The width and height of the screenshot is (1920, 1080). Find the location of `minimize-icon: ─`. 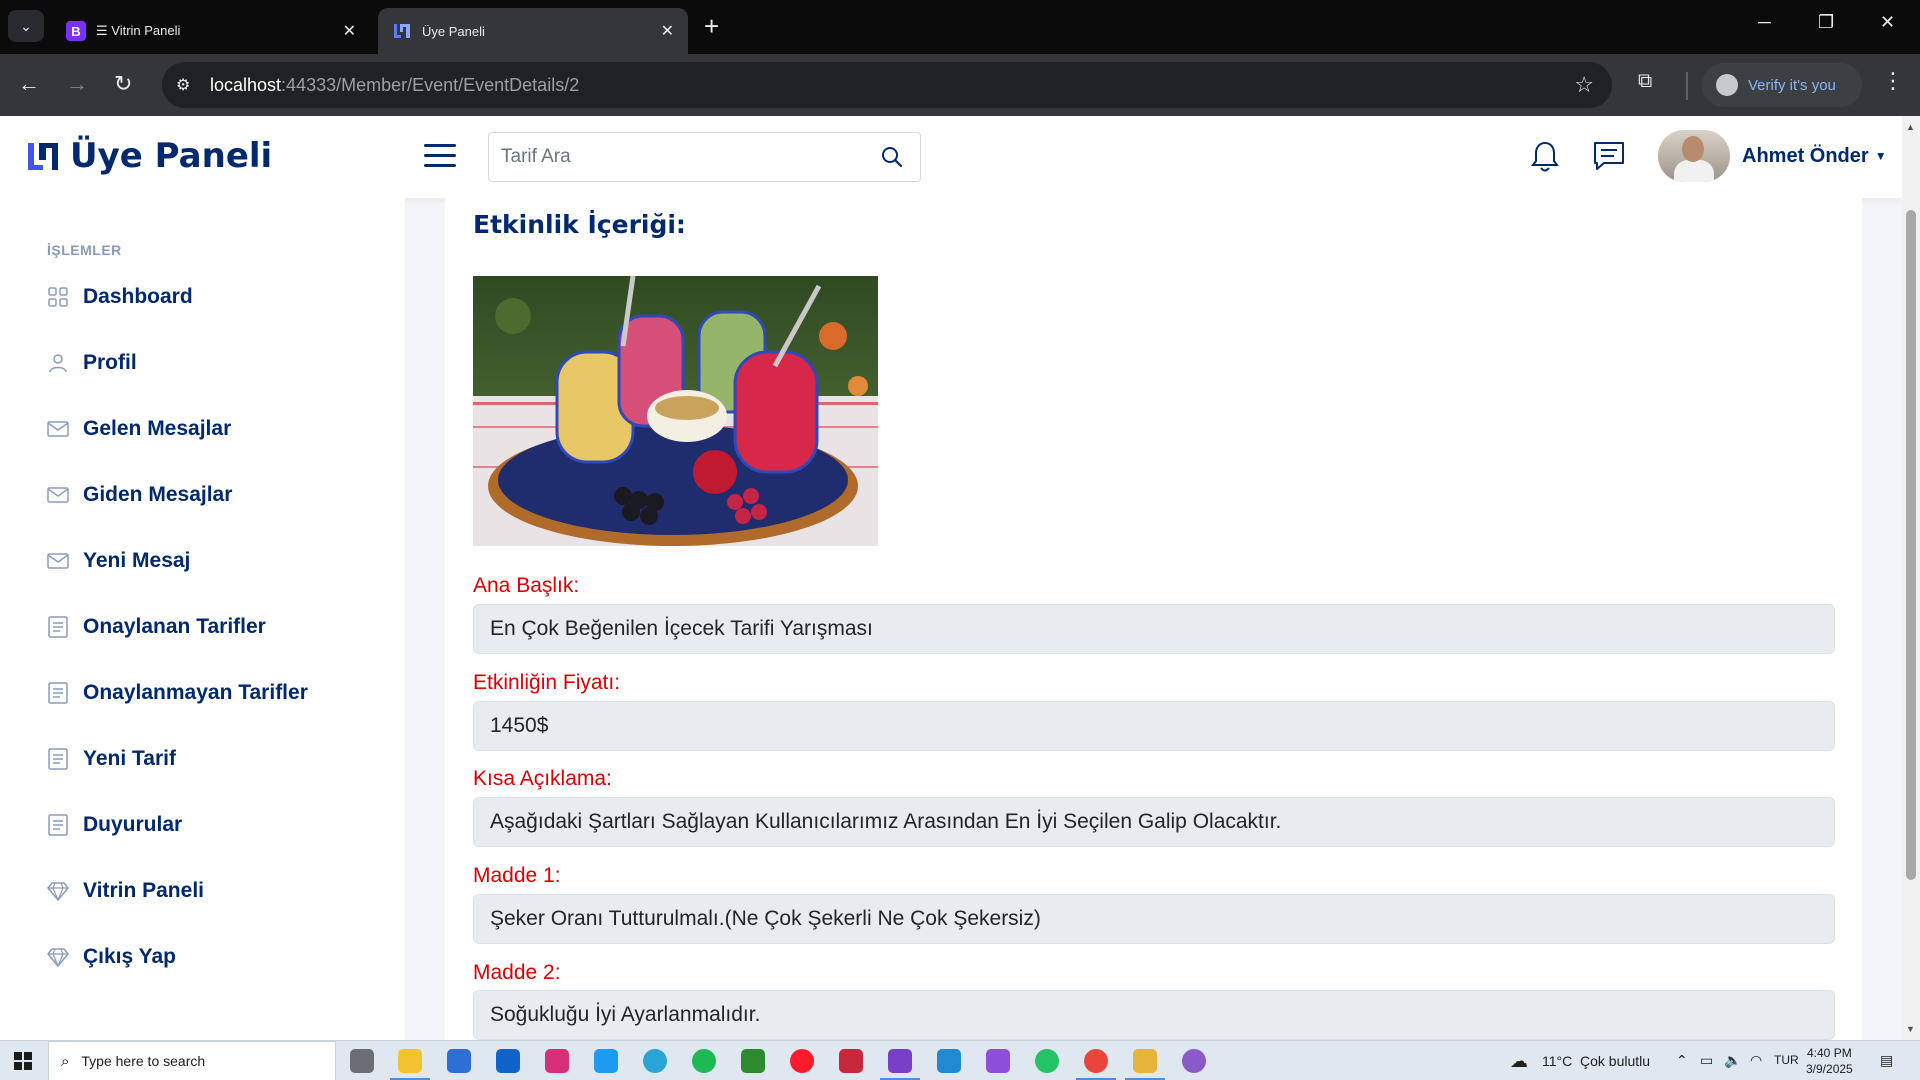

minimize-icon: ─ is located at coordinates (1764, 22).